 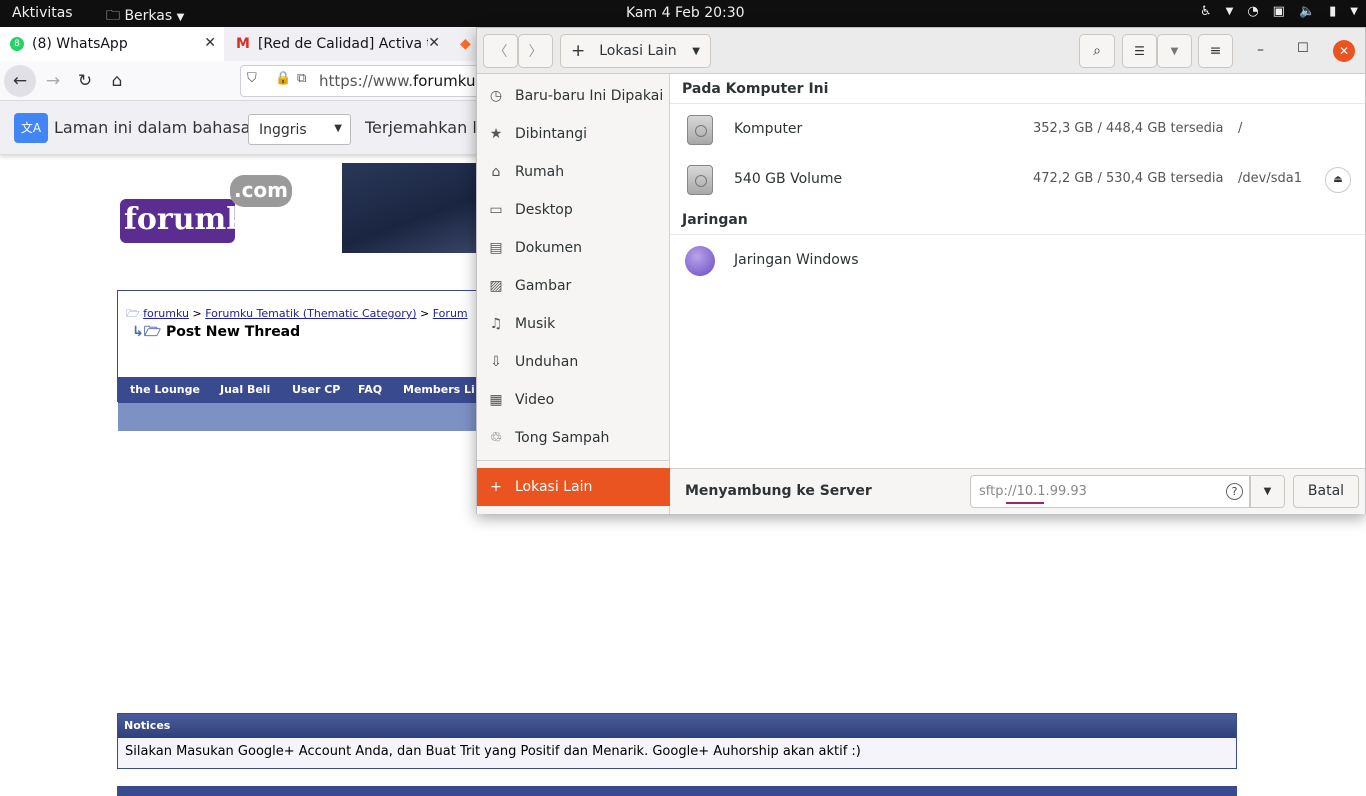 I want to click on server-history-dropdown: ▼, so click(x=1267, y=491).